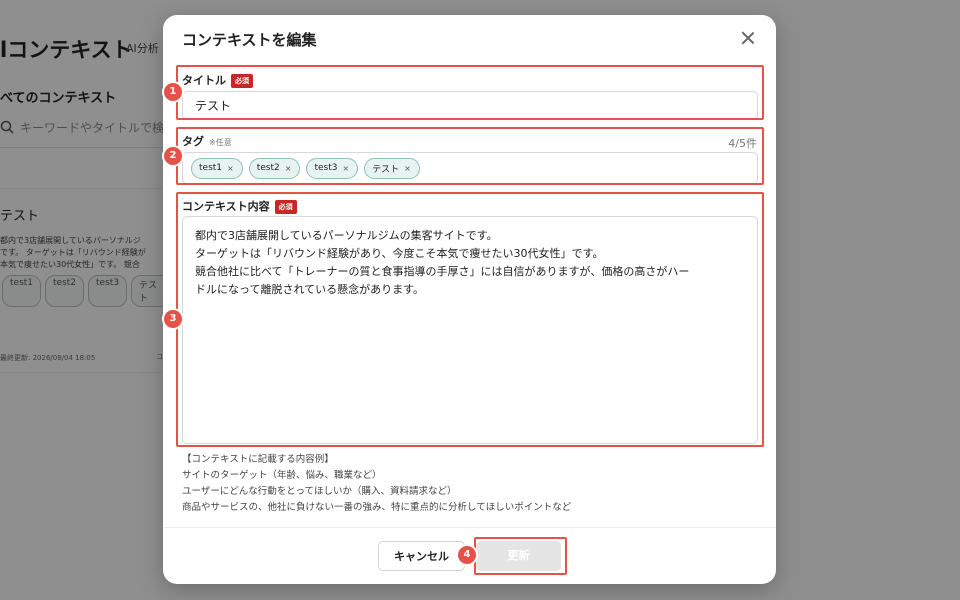 The height and width of the screenshot is (600, 960). I want to click on annotation-badge-2: 2, so click(173, 156).